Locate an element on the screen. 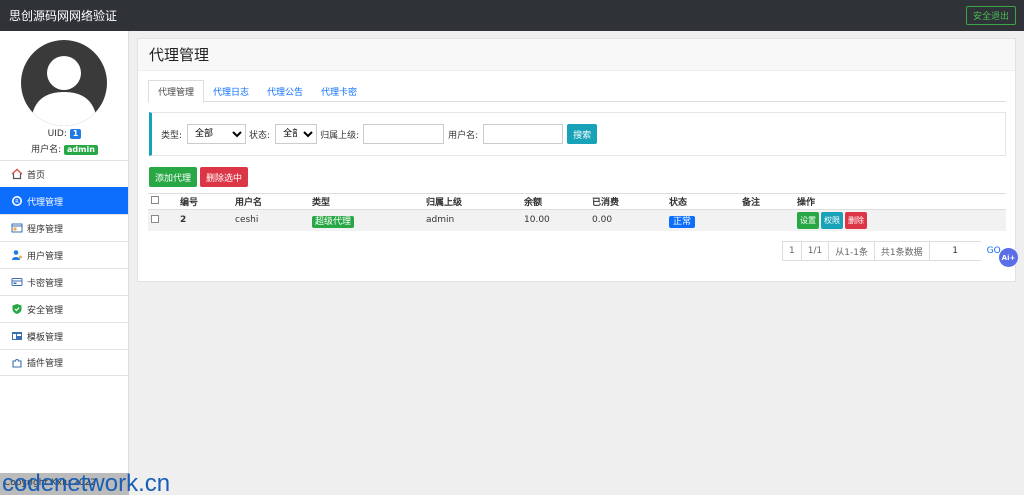 The width and height of the screenshot is (1024, 495). logout-button: 安全退出 is located at coordinates (990, 15).